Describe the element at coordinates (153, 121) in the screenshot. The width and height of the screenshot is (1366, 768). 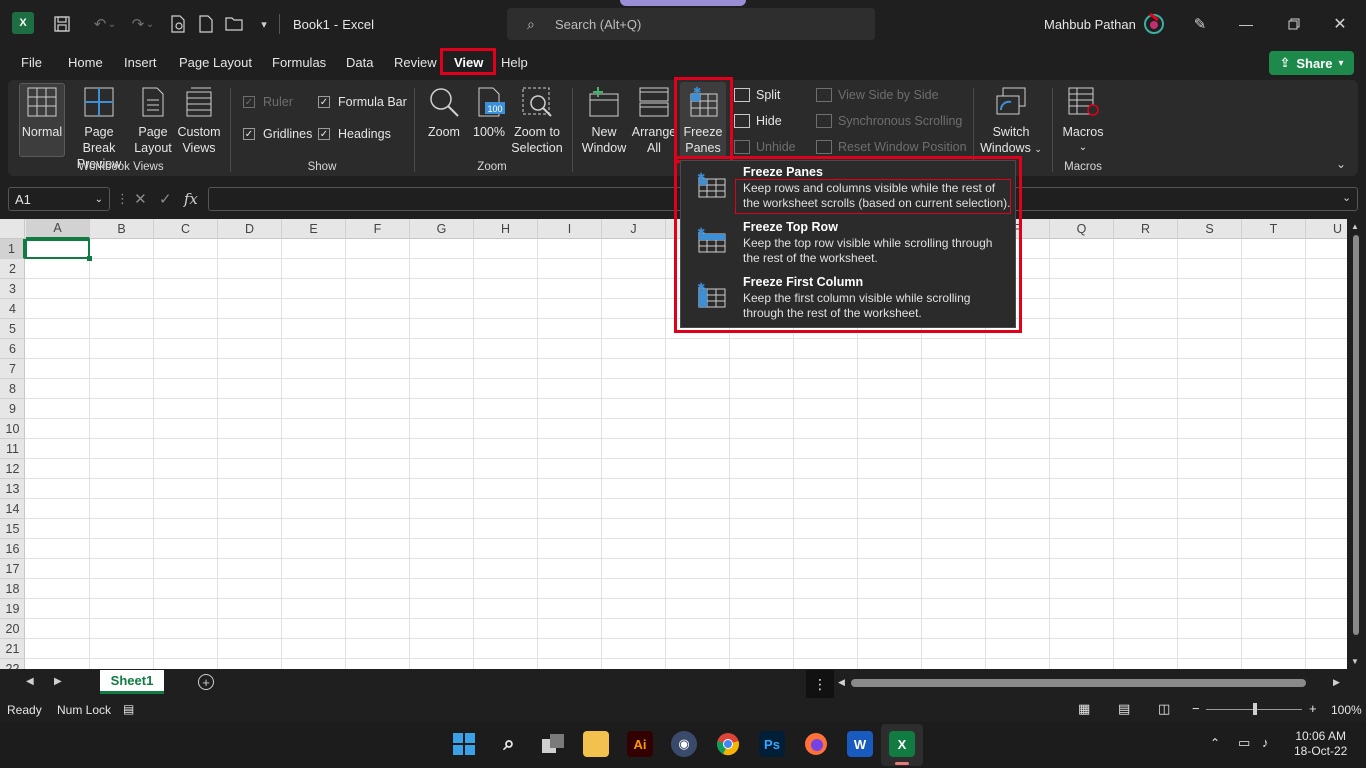
I see `page-layout-view-button: Page Layout` at that location.